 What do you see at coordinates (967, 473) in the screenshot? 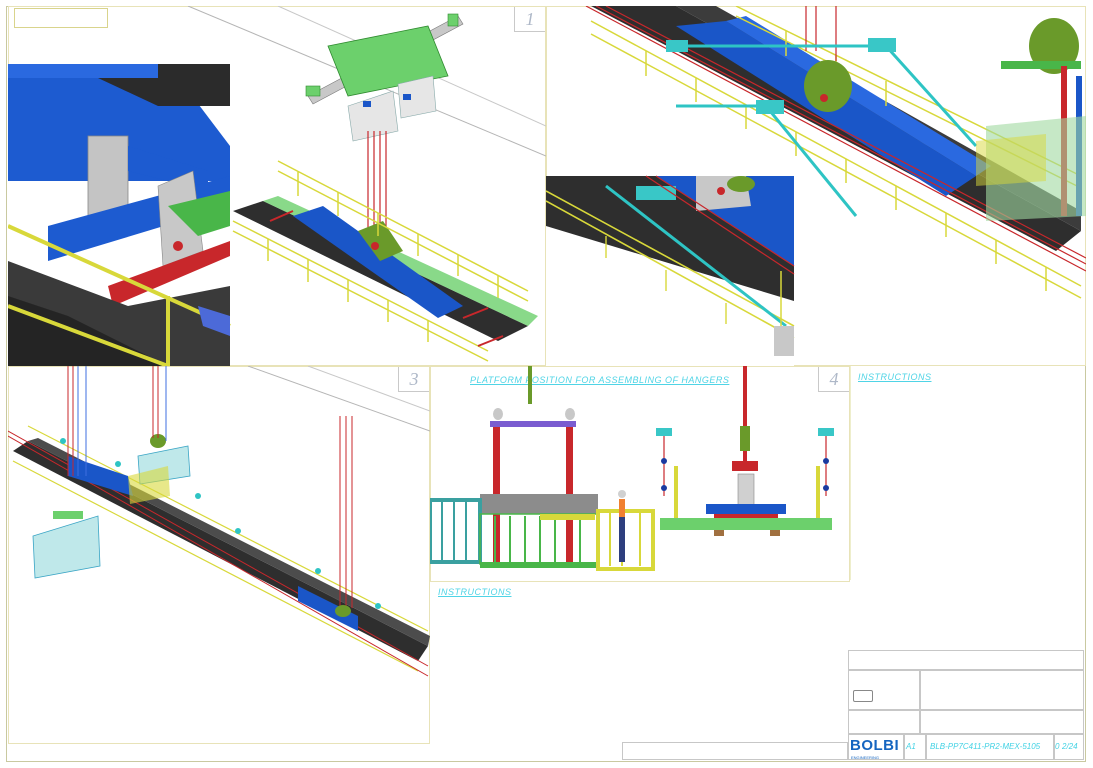
I see `instructions-right-area` at bounding box center [967, 473].